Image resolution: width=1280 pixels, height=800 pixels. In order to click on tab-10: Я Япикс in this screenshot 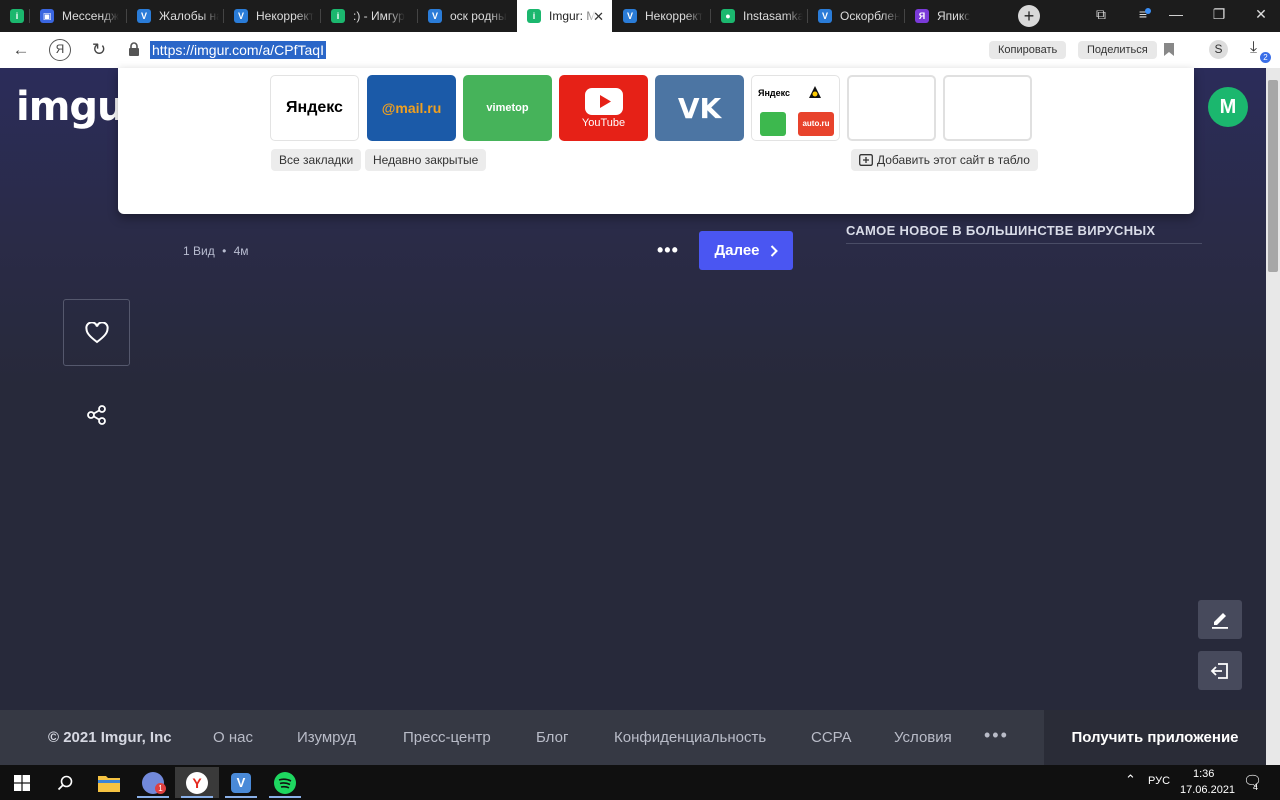, I will do `click(955, 16)`.